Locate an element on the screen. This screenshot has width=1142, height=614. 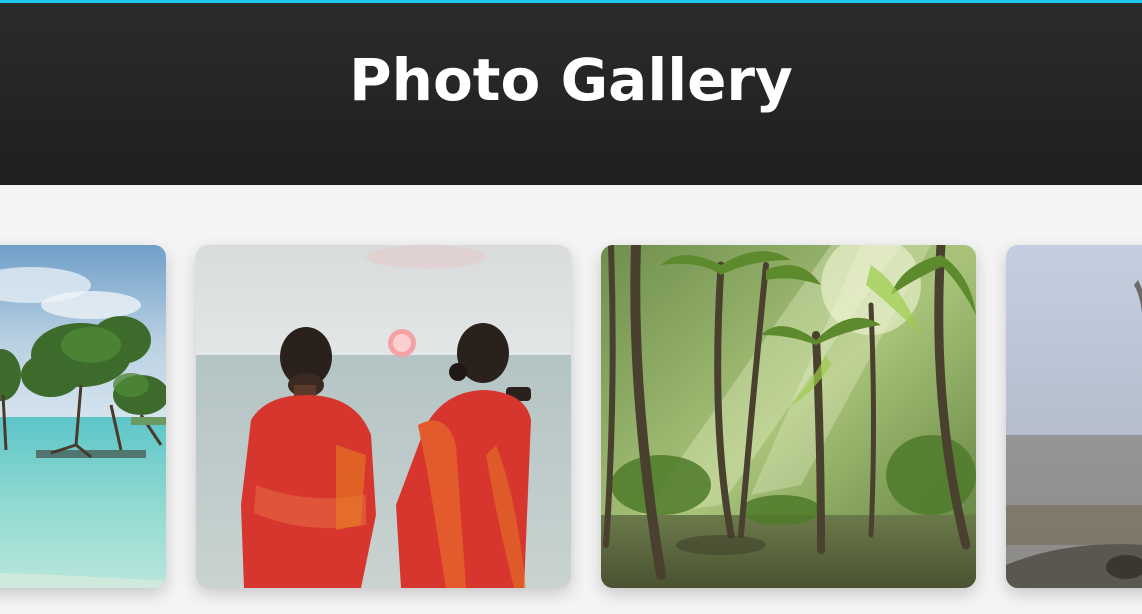
gallery-item-mangrove-beach is located at coordinates (83, 416).